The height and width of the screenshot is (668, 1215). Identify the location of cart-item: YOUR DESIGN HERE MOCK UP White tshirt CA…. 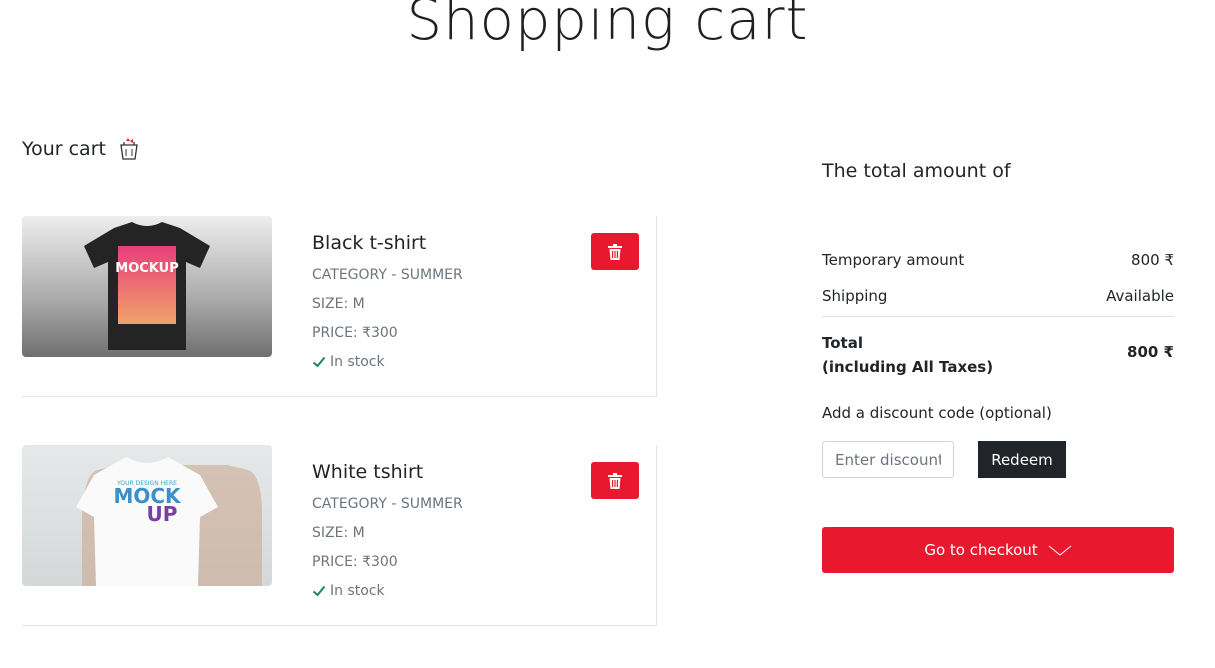
(339, 535).